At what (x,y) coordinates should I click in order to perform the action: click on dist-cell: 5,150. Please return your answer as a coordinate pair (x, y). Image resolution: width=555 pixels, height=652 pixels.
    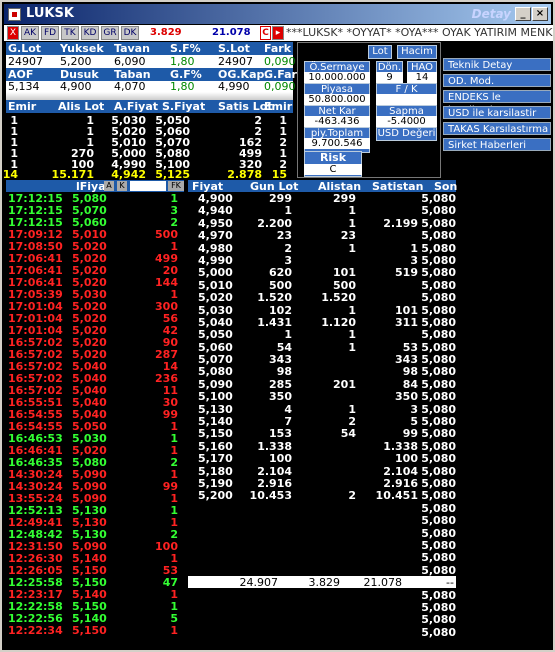
    Looking at the image, I should click on (215, 434).